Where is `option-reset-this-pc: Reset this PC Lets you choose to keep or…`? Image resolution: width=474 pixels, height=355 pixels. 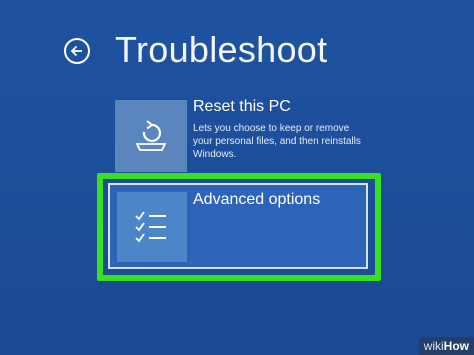 option-reset-this-pc: Reset this PC Lets you choose to keep or… is located at coordinates (245, 135).